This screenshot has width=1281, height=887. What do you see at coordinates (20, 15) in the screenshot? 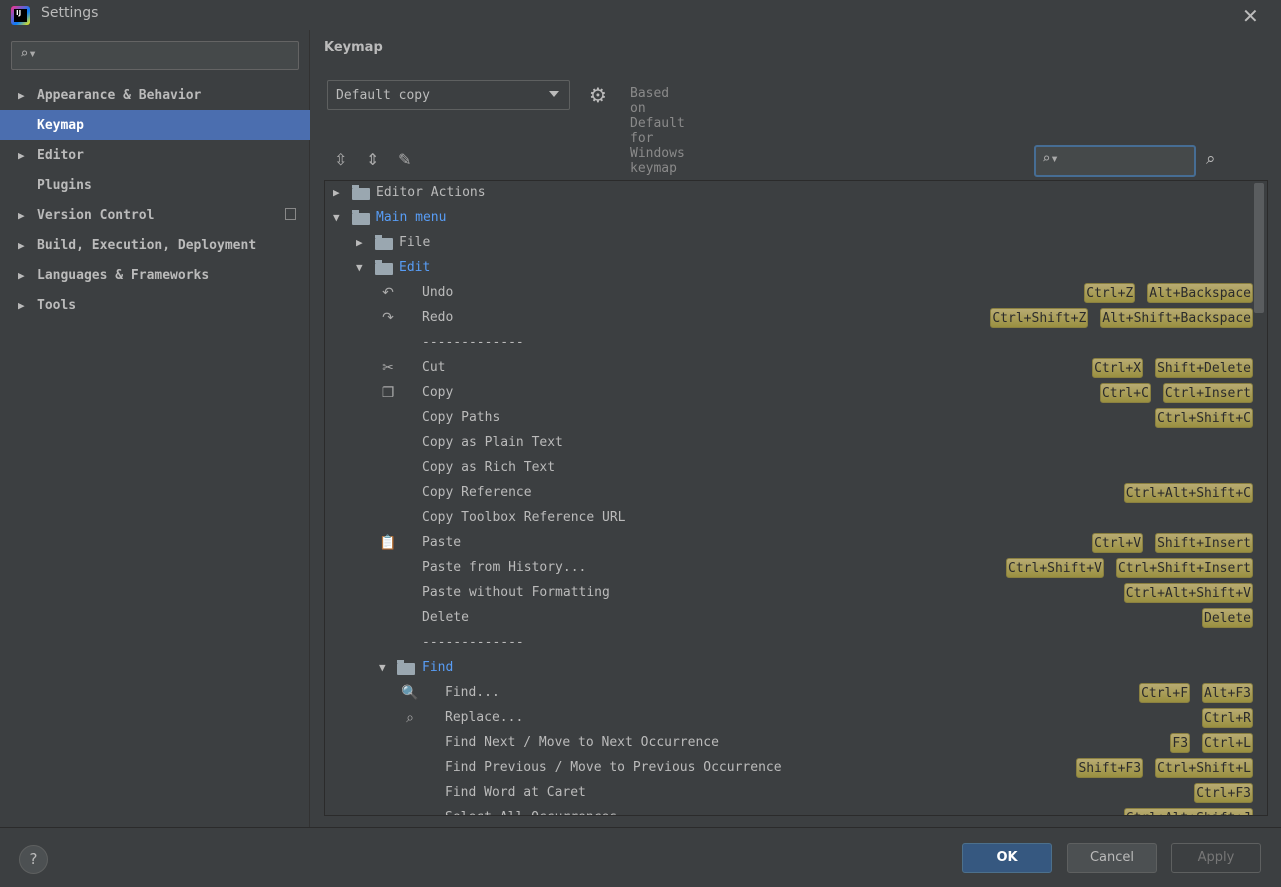
I see `intellij-logo: IJ` at bounding box center [20, 15].